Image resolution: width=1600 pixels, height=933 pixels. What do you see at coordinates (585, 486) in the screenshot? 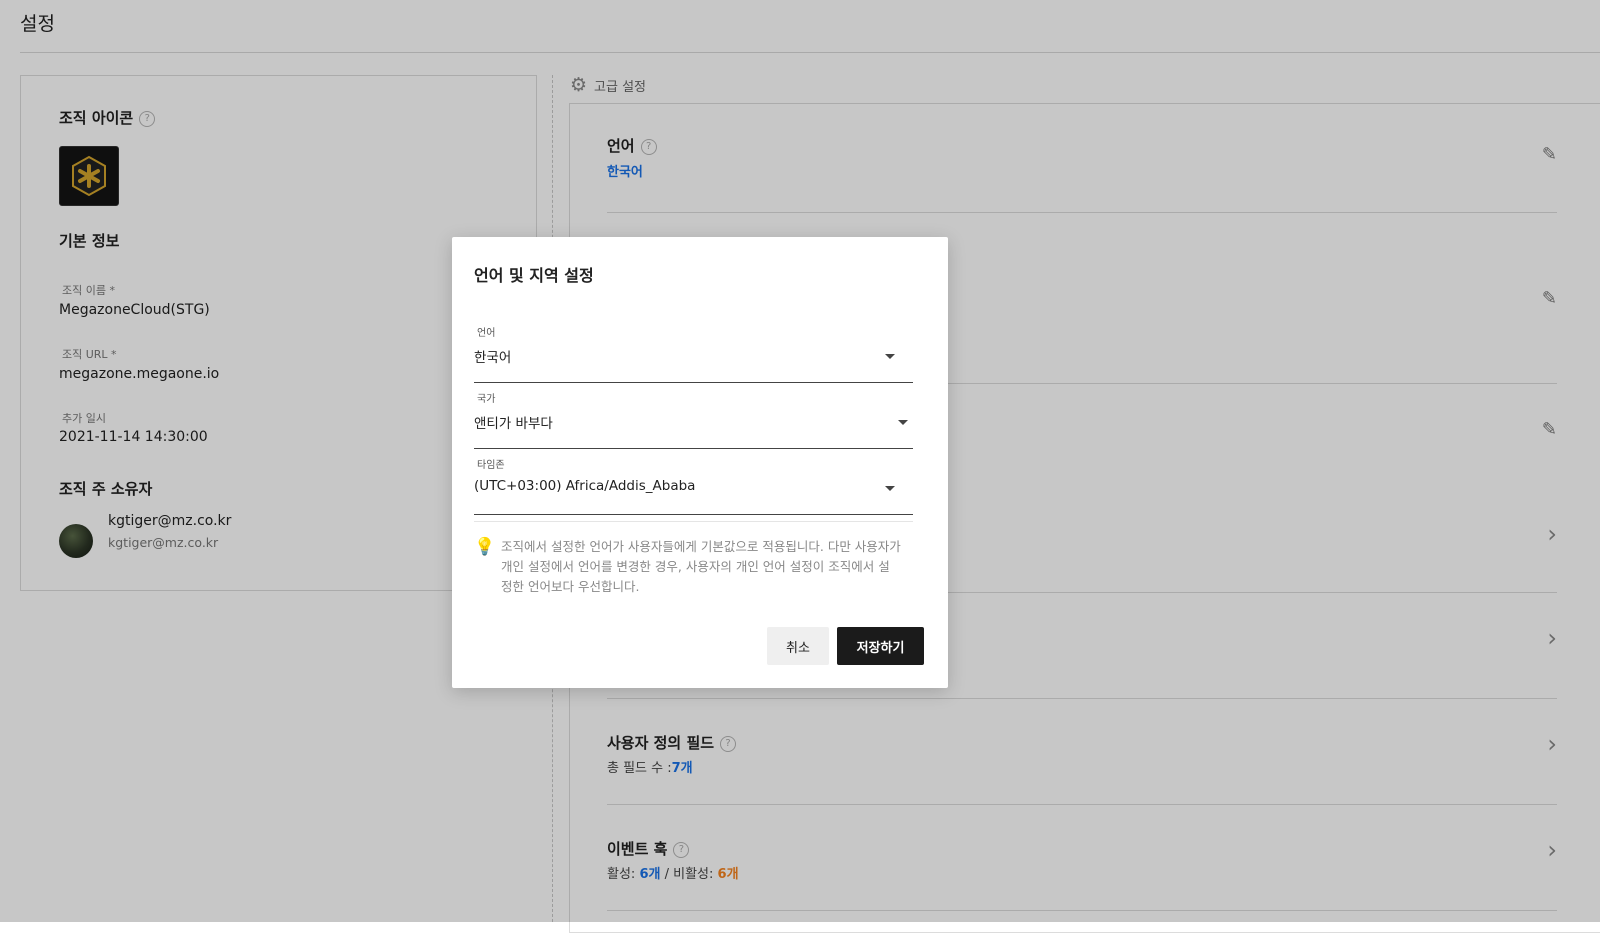
I see `timezone-select-value: (UTC+03:00) Africa/Addis_Ababa` at bounding box center [585, 486].